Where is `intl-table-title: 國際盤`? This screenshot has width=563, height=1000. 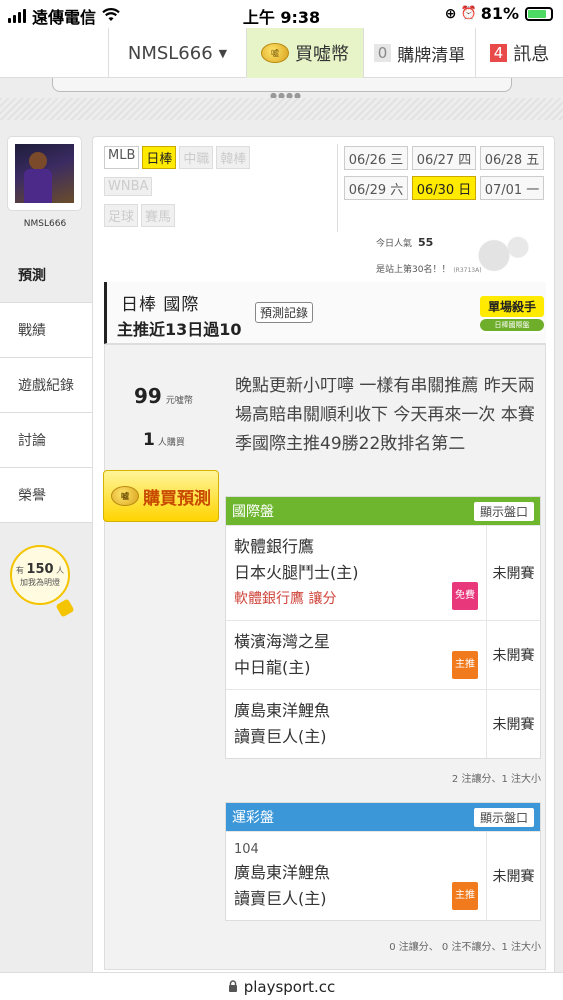
intl-table-title: 國際盤 is located at coordinates (253, 512).